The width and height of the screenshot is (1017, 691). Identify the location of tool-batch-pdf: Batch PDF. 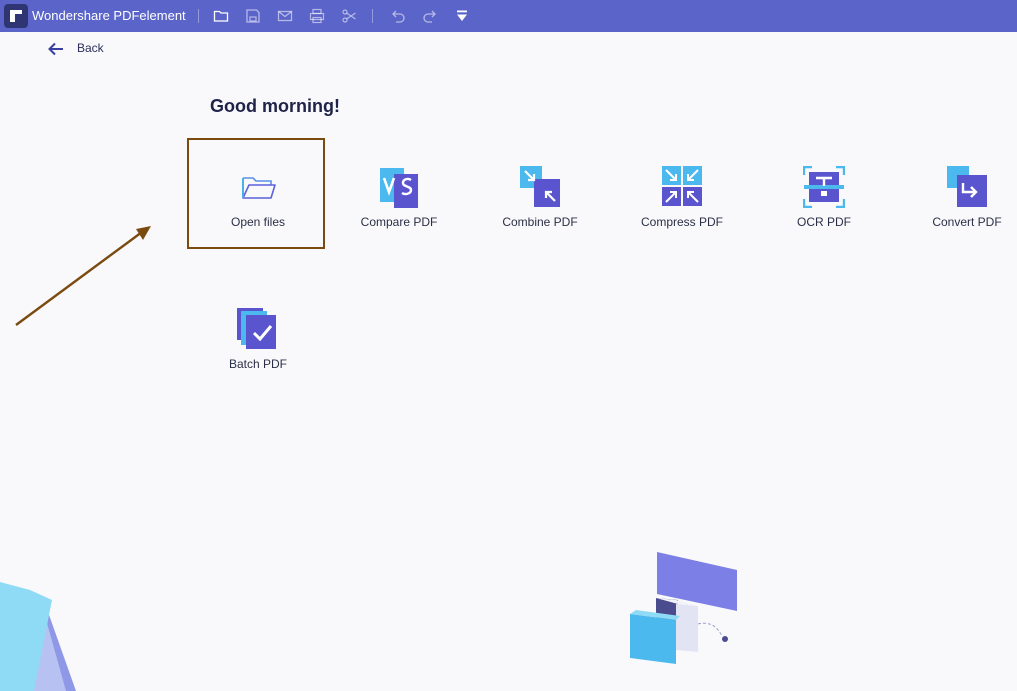
(258, 336).